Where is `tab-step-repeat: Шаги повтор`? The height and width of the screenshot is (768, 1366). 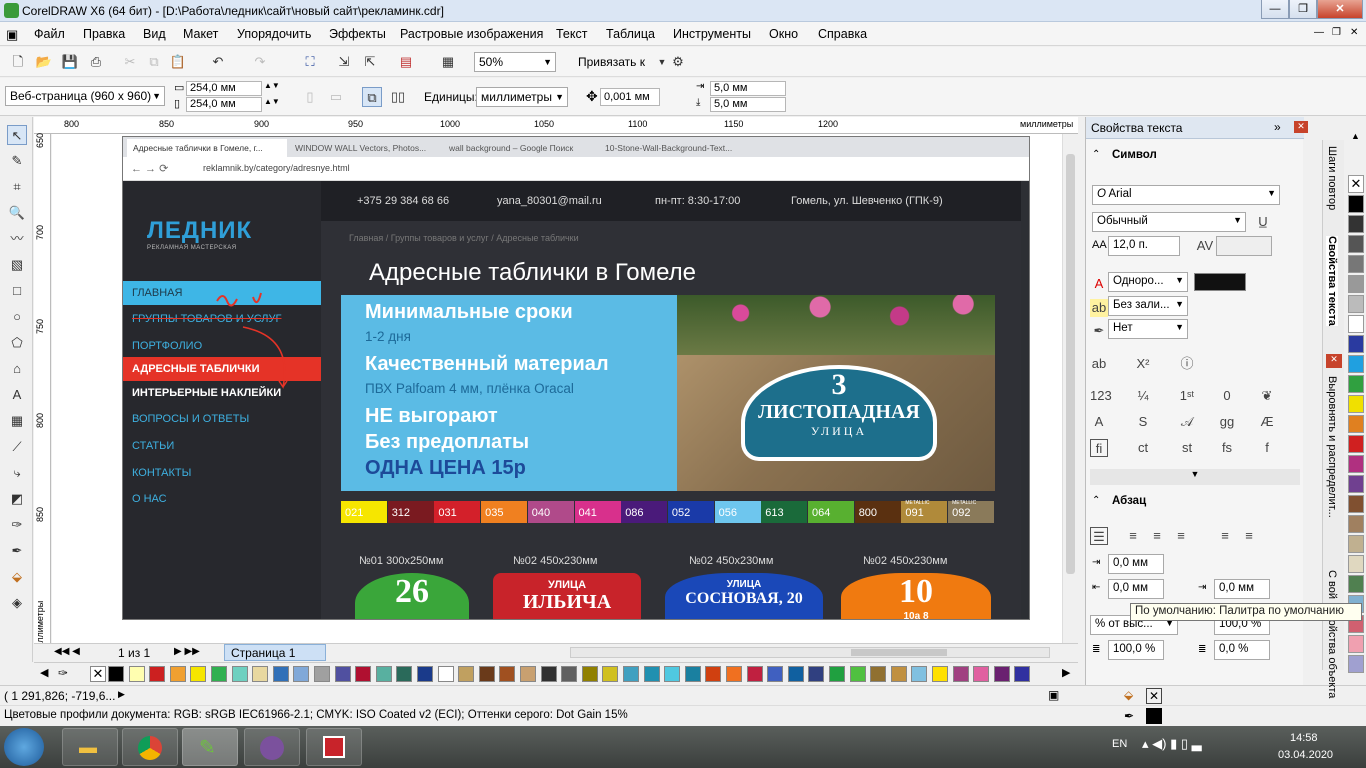
tab-step-repeat: Шаги повтор is located at coordinates (1332, 178).